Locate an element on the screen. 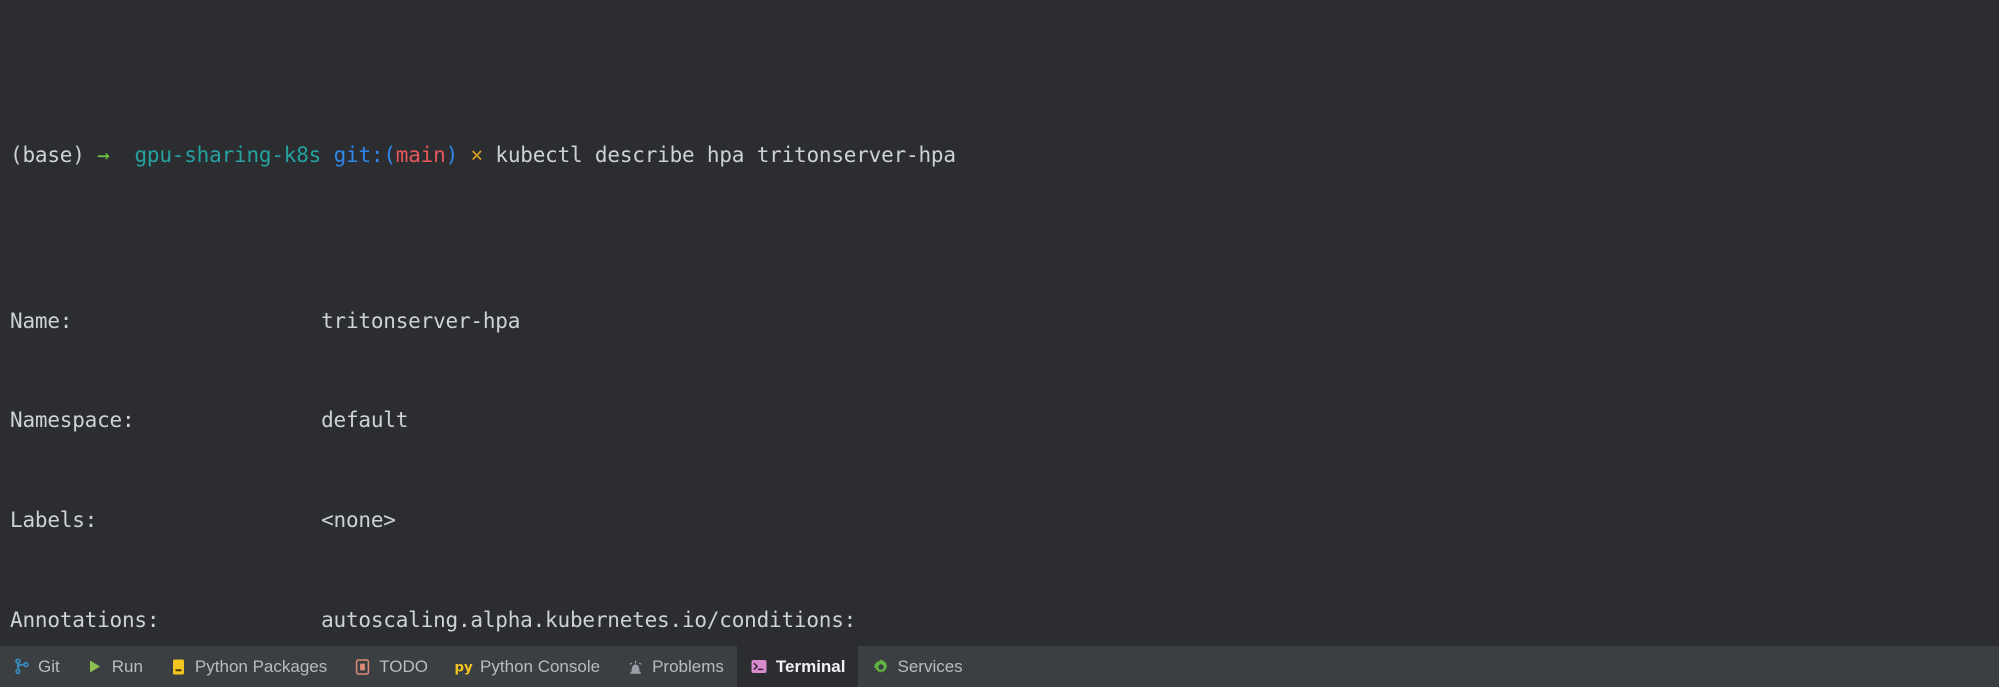  tool-window-tab-python-packages: Python Packages is located at coordinates (248, 666).